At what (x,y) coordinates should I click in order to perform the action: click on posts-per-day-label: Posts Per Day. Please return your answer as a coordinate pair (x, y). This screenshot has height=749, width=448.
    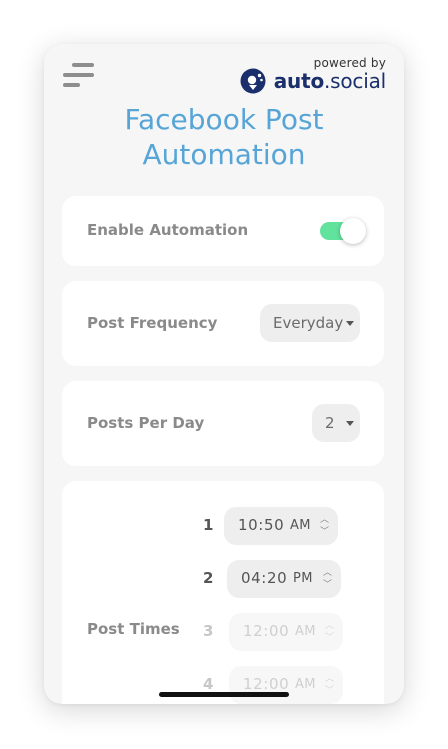
    Looking at the image, I should click on (146, 423).